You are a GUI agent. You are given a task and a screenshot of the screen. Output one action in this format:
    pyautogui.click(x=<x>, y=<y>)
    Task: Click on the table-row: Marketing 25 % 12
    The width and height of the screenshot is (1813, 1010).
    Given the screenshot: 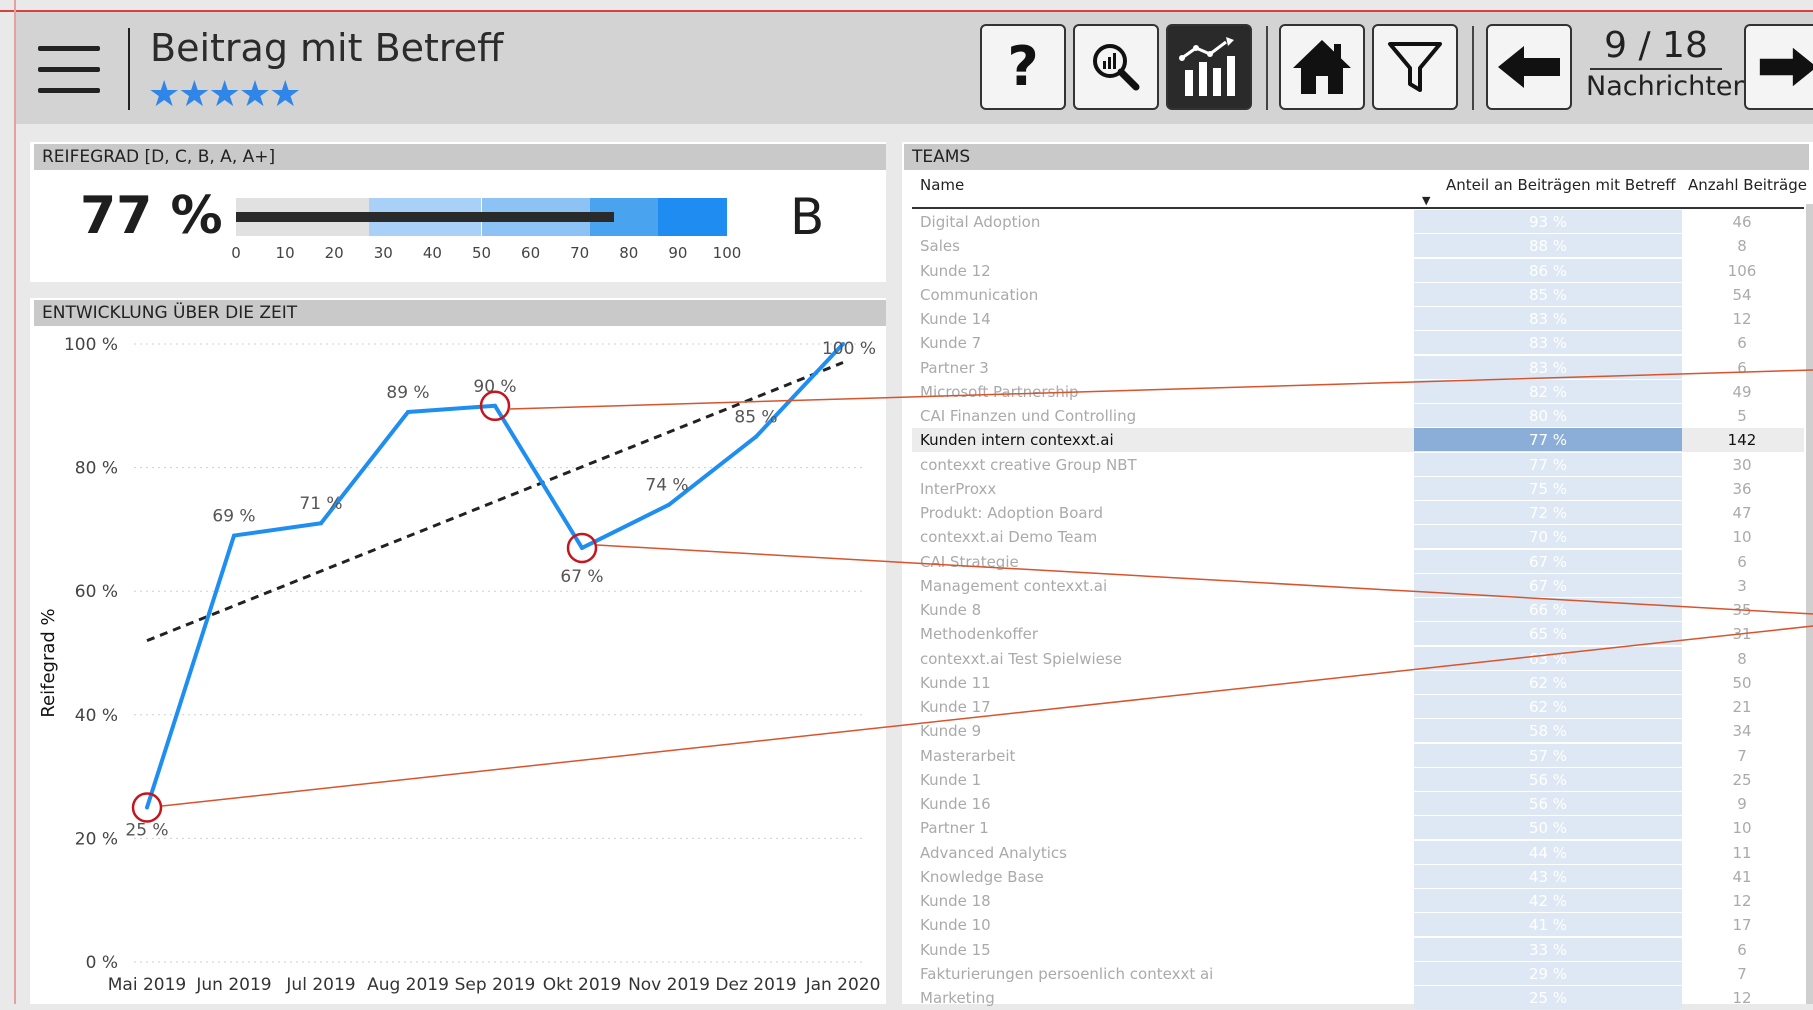 What is the action you would take?
    pyautogui.click(x=1358, y=998)
    